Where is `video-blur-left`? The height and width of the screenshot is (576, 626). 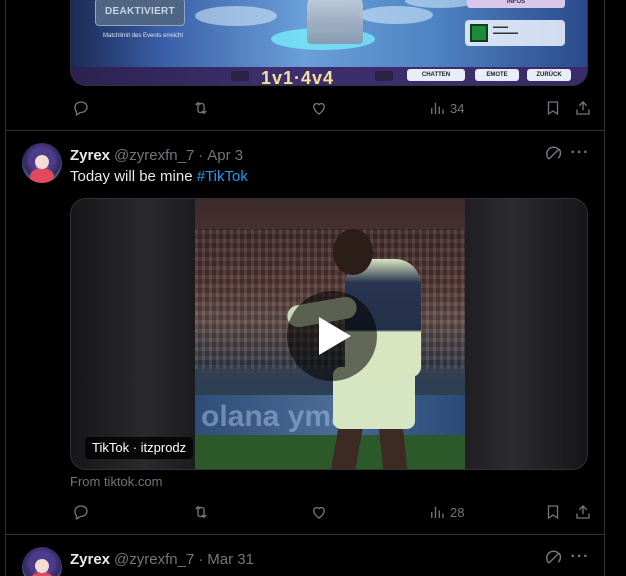
video-blur-left is located at coordinates (133, 334).